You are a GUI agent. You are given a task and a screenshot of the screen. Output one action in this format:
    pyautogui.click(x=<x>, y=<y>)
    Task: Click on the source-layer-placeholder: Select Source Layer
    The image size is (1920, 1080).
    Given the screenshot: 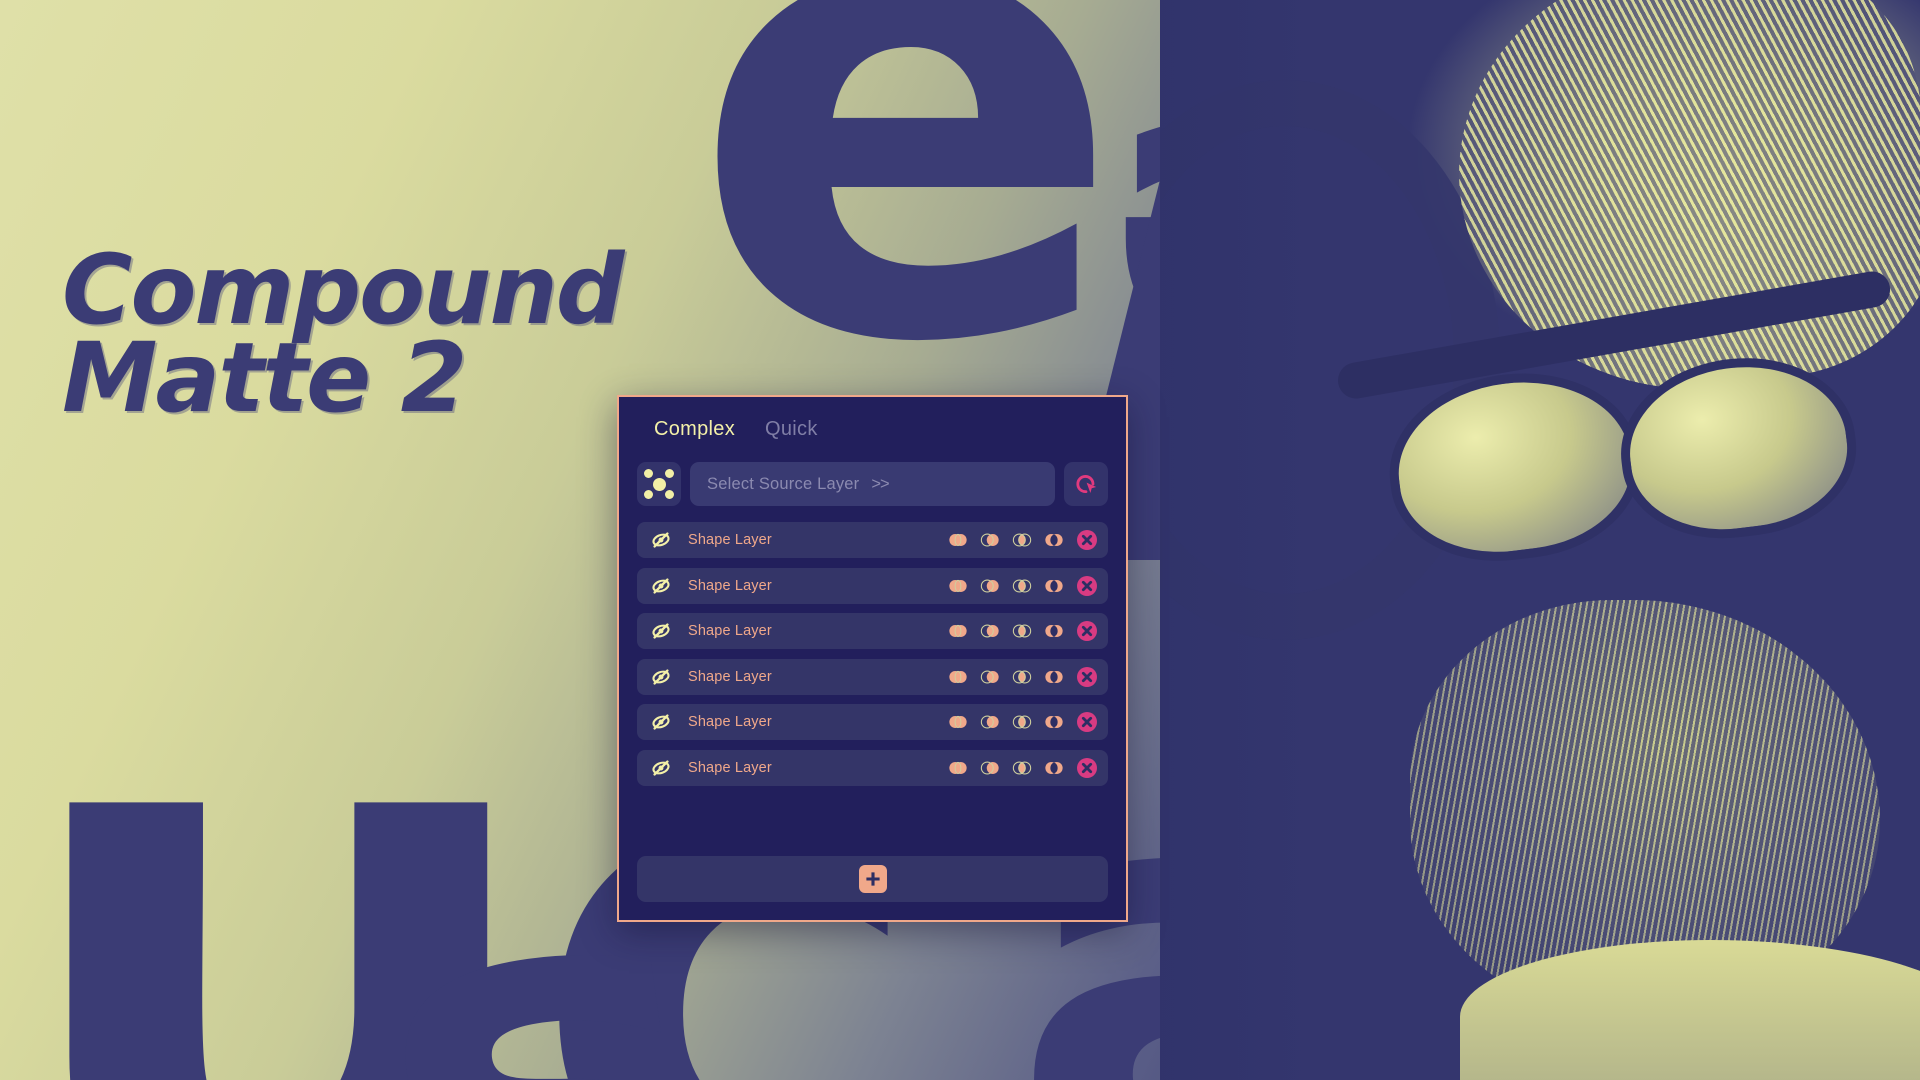 What is the action you would take?
    pyautogui.click(x=783, y=483)
    